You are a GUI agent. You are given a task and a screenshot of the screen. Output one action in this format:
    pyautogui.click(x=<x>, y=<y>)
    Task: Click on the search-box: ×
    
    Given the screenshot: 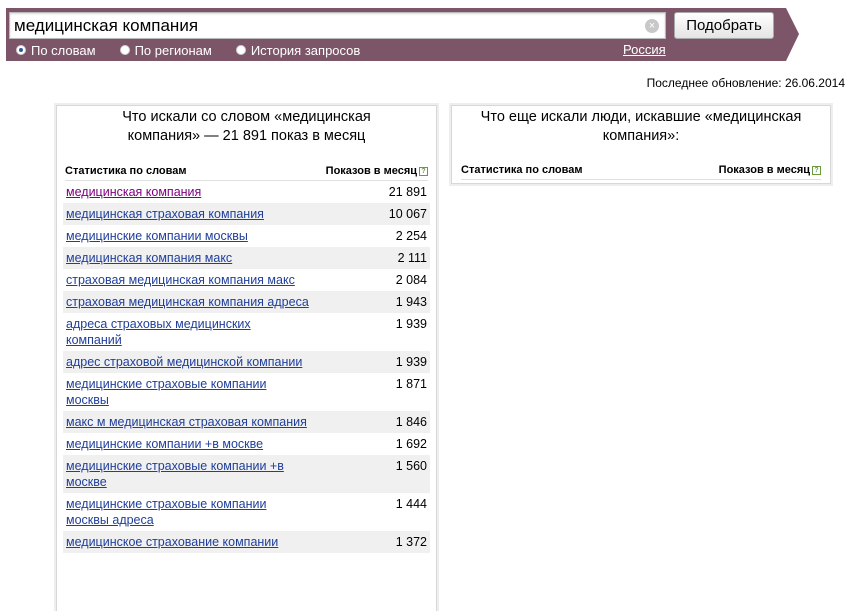 What is the action you would take?
    pyautogui.click(x=337, y=25)
    